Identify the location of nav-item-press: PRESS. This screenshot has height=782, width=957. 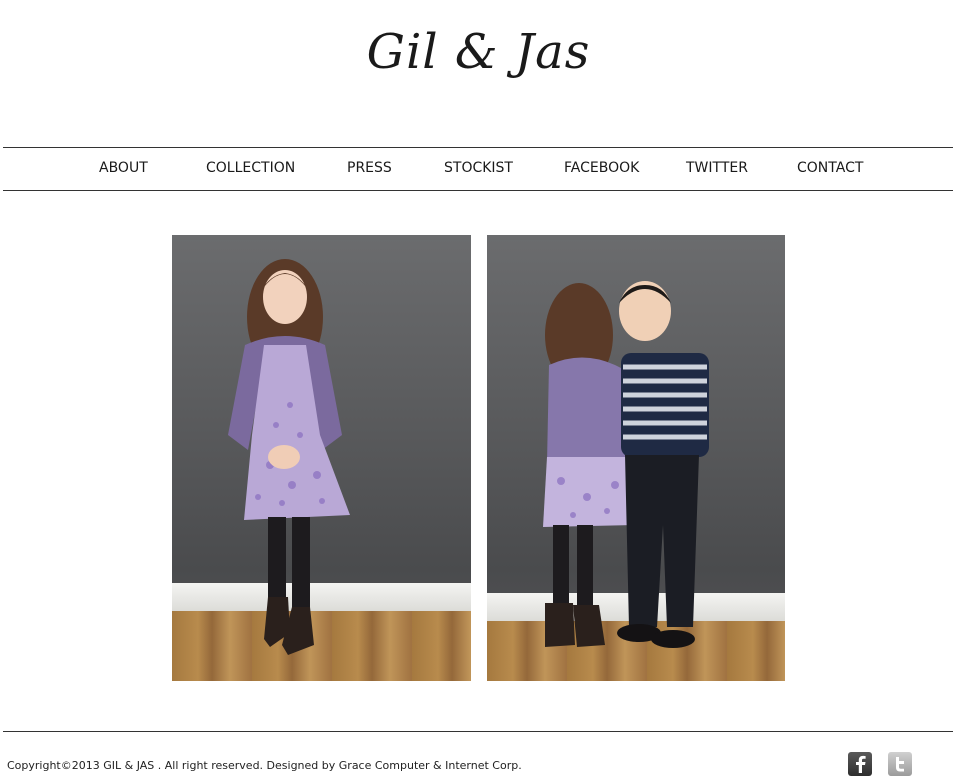
(369, 168).